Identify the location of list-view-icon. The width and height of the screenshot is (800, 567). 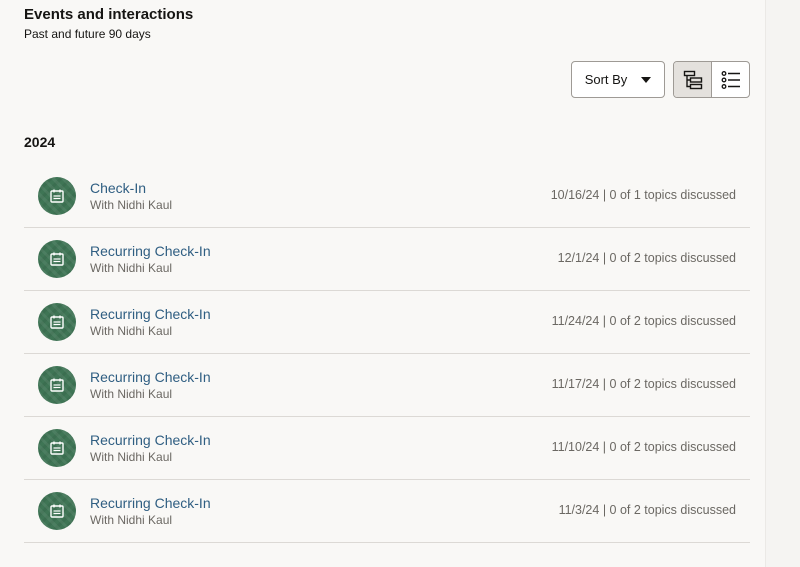
(730, 79).